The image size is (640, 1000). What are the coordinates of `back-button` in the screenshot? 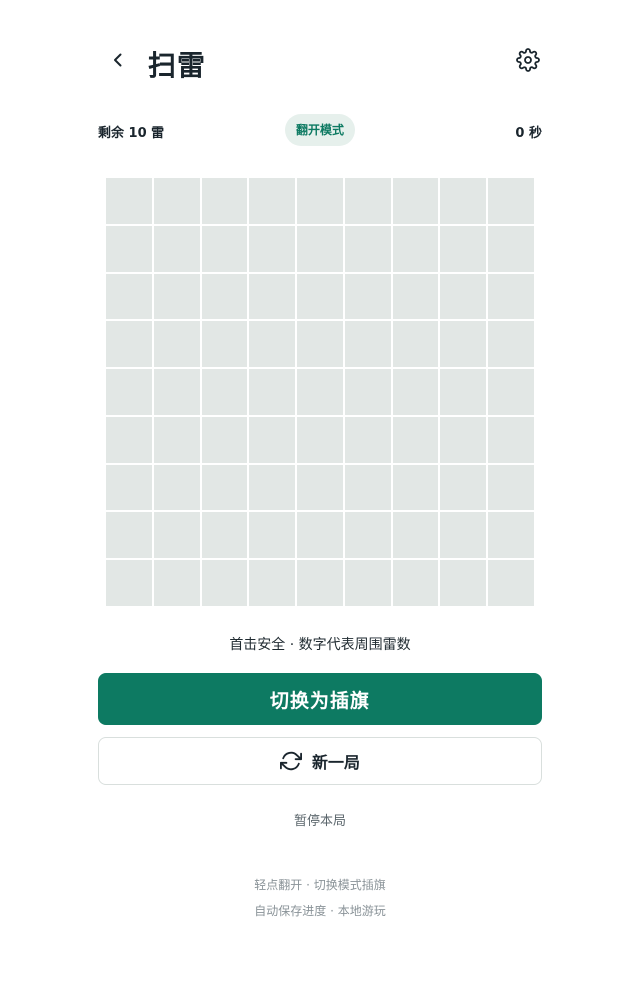 It's located at (118, 62).